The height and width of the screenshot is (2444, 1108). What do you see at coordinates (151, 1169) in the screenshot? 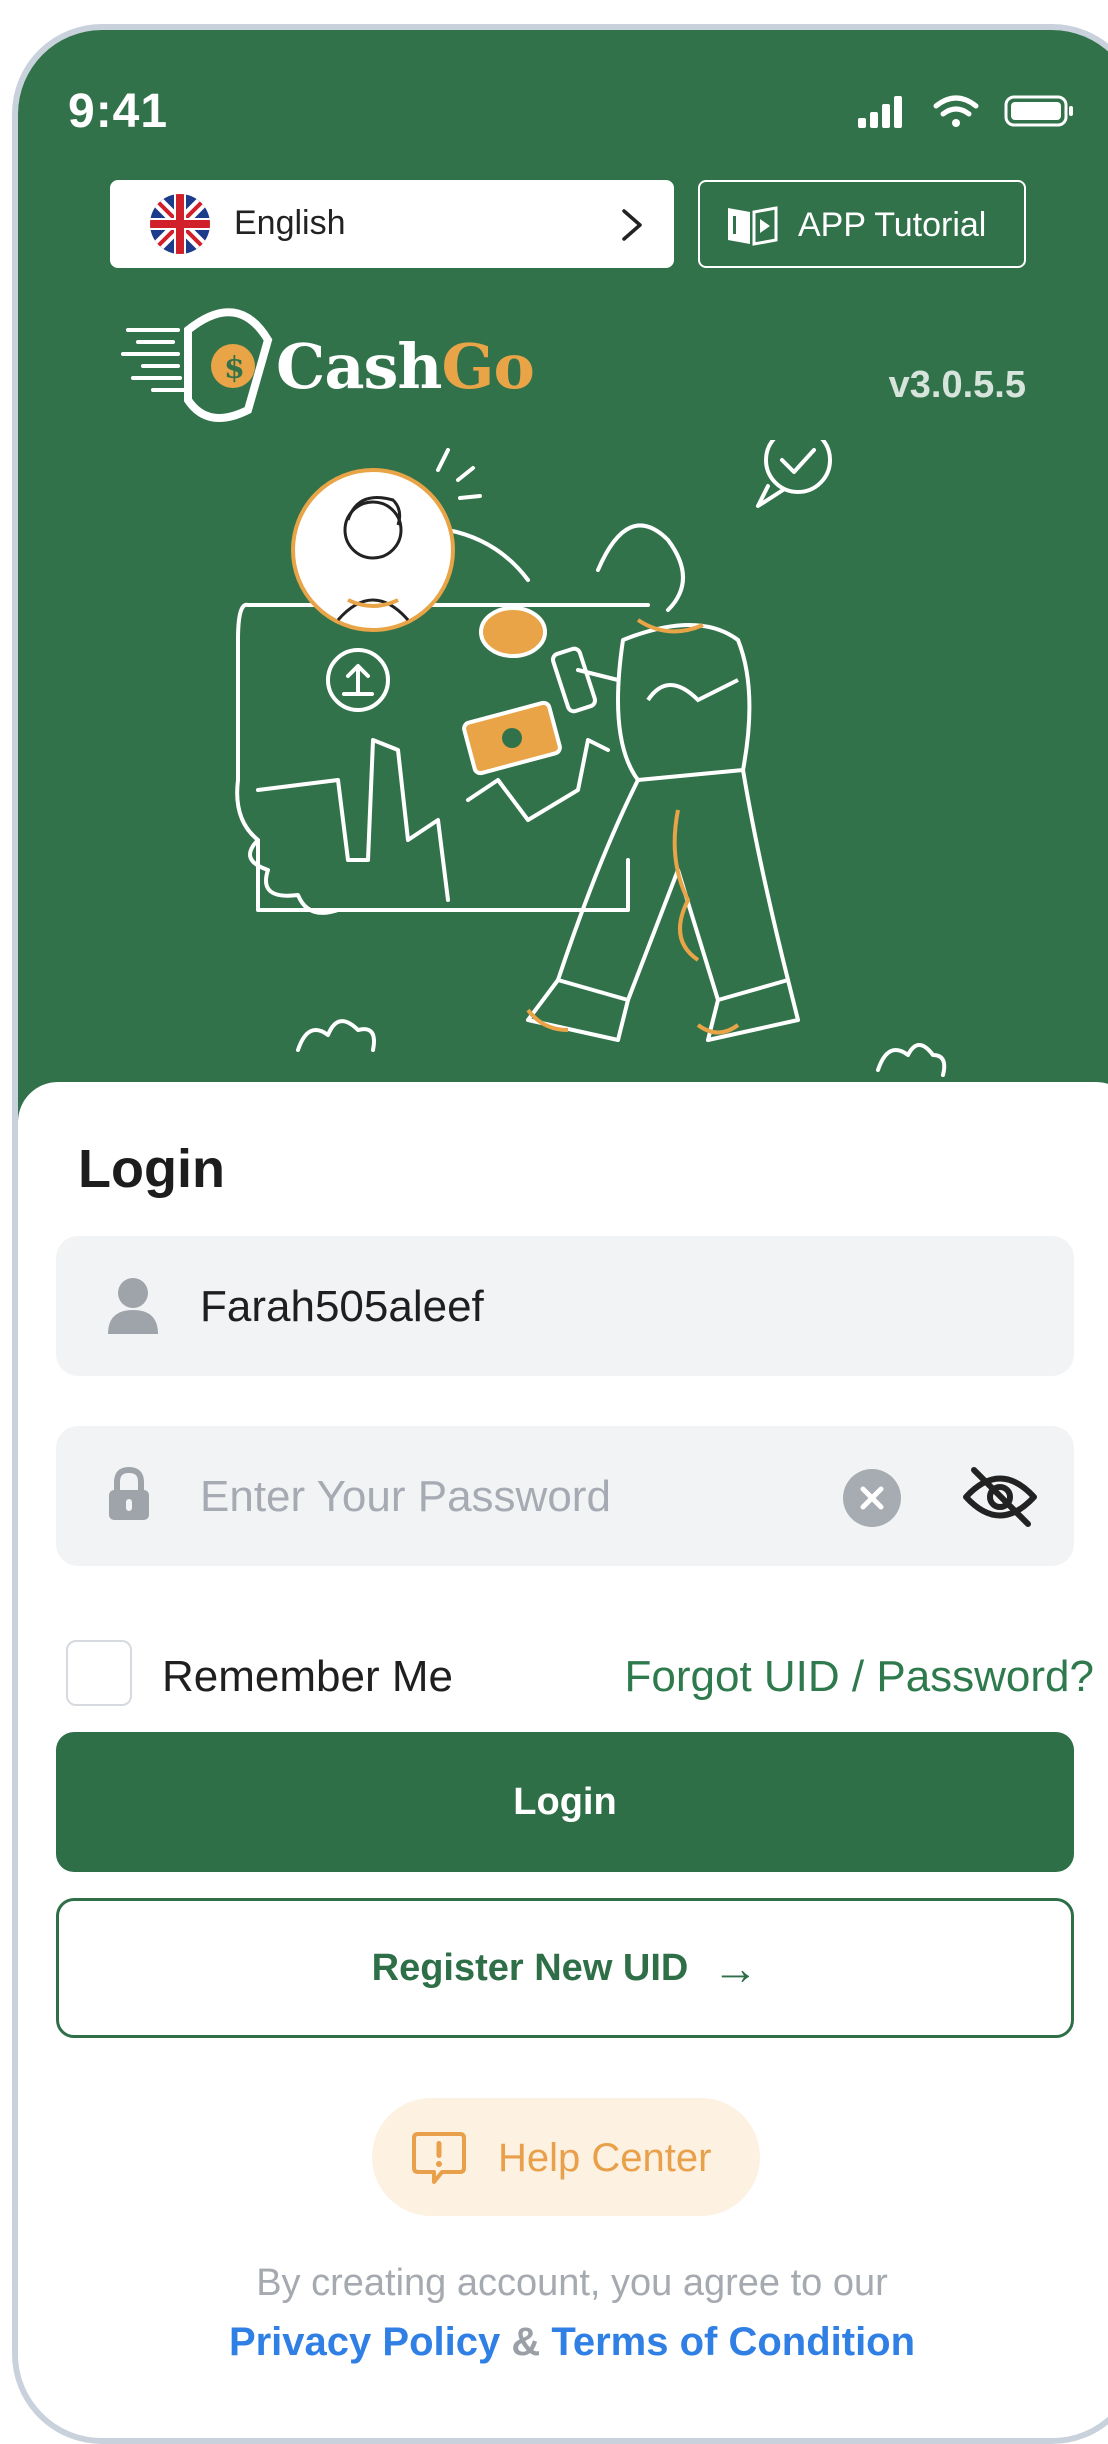
I see `login-title: Login` at bounding box center [151, 1169].